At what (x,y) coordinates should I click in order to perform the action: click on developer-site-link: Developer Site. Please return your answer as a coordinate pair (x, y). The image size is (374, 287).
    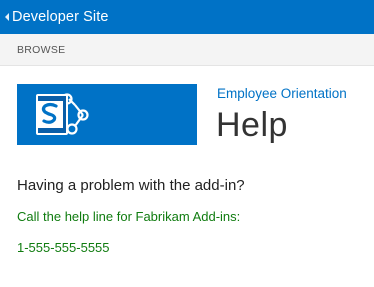
    Looking at the image, I should click on (60, 17).